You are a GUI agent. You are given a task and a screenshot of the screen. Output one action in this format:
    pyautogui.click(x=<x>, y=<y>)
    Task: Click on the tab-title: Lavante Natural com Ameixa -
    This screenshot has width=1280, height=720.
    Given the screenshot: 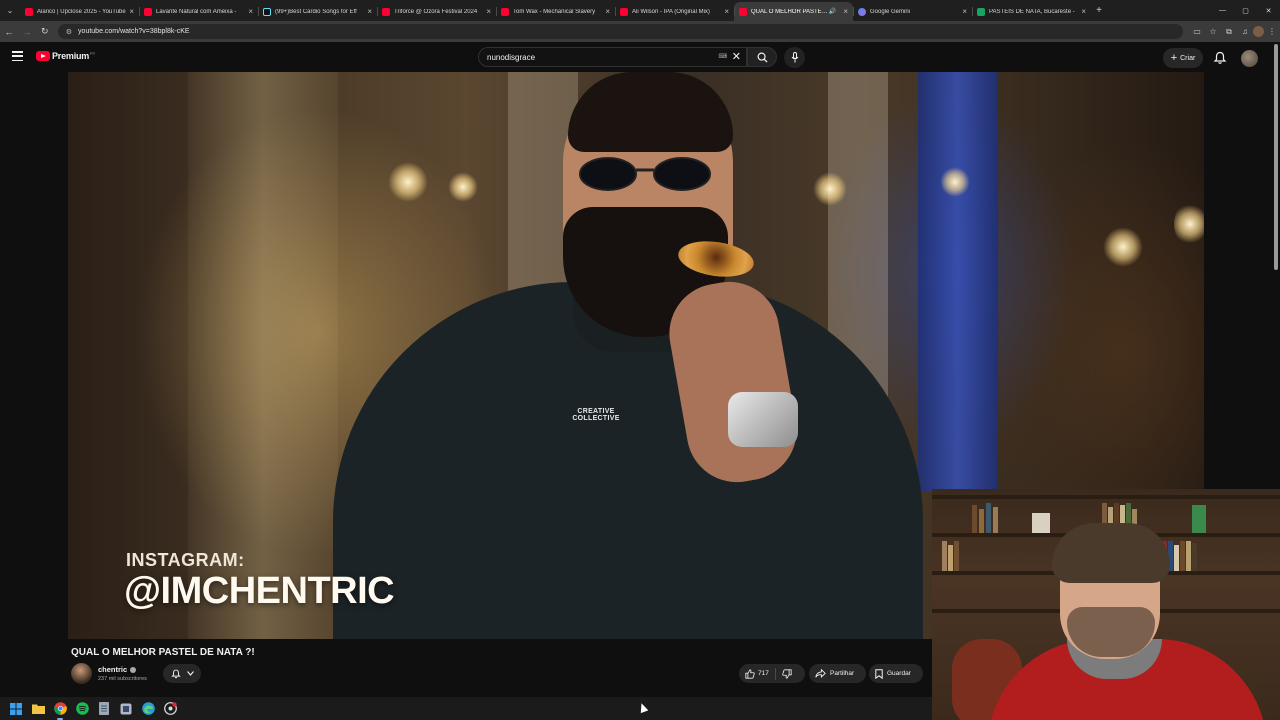 What is the action you would take?
    pyautogui.click(x=196, y=11)
    